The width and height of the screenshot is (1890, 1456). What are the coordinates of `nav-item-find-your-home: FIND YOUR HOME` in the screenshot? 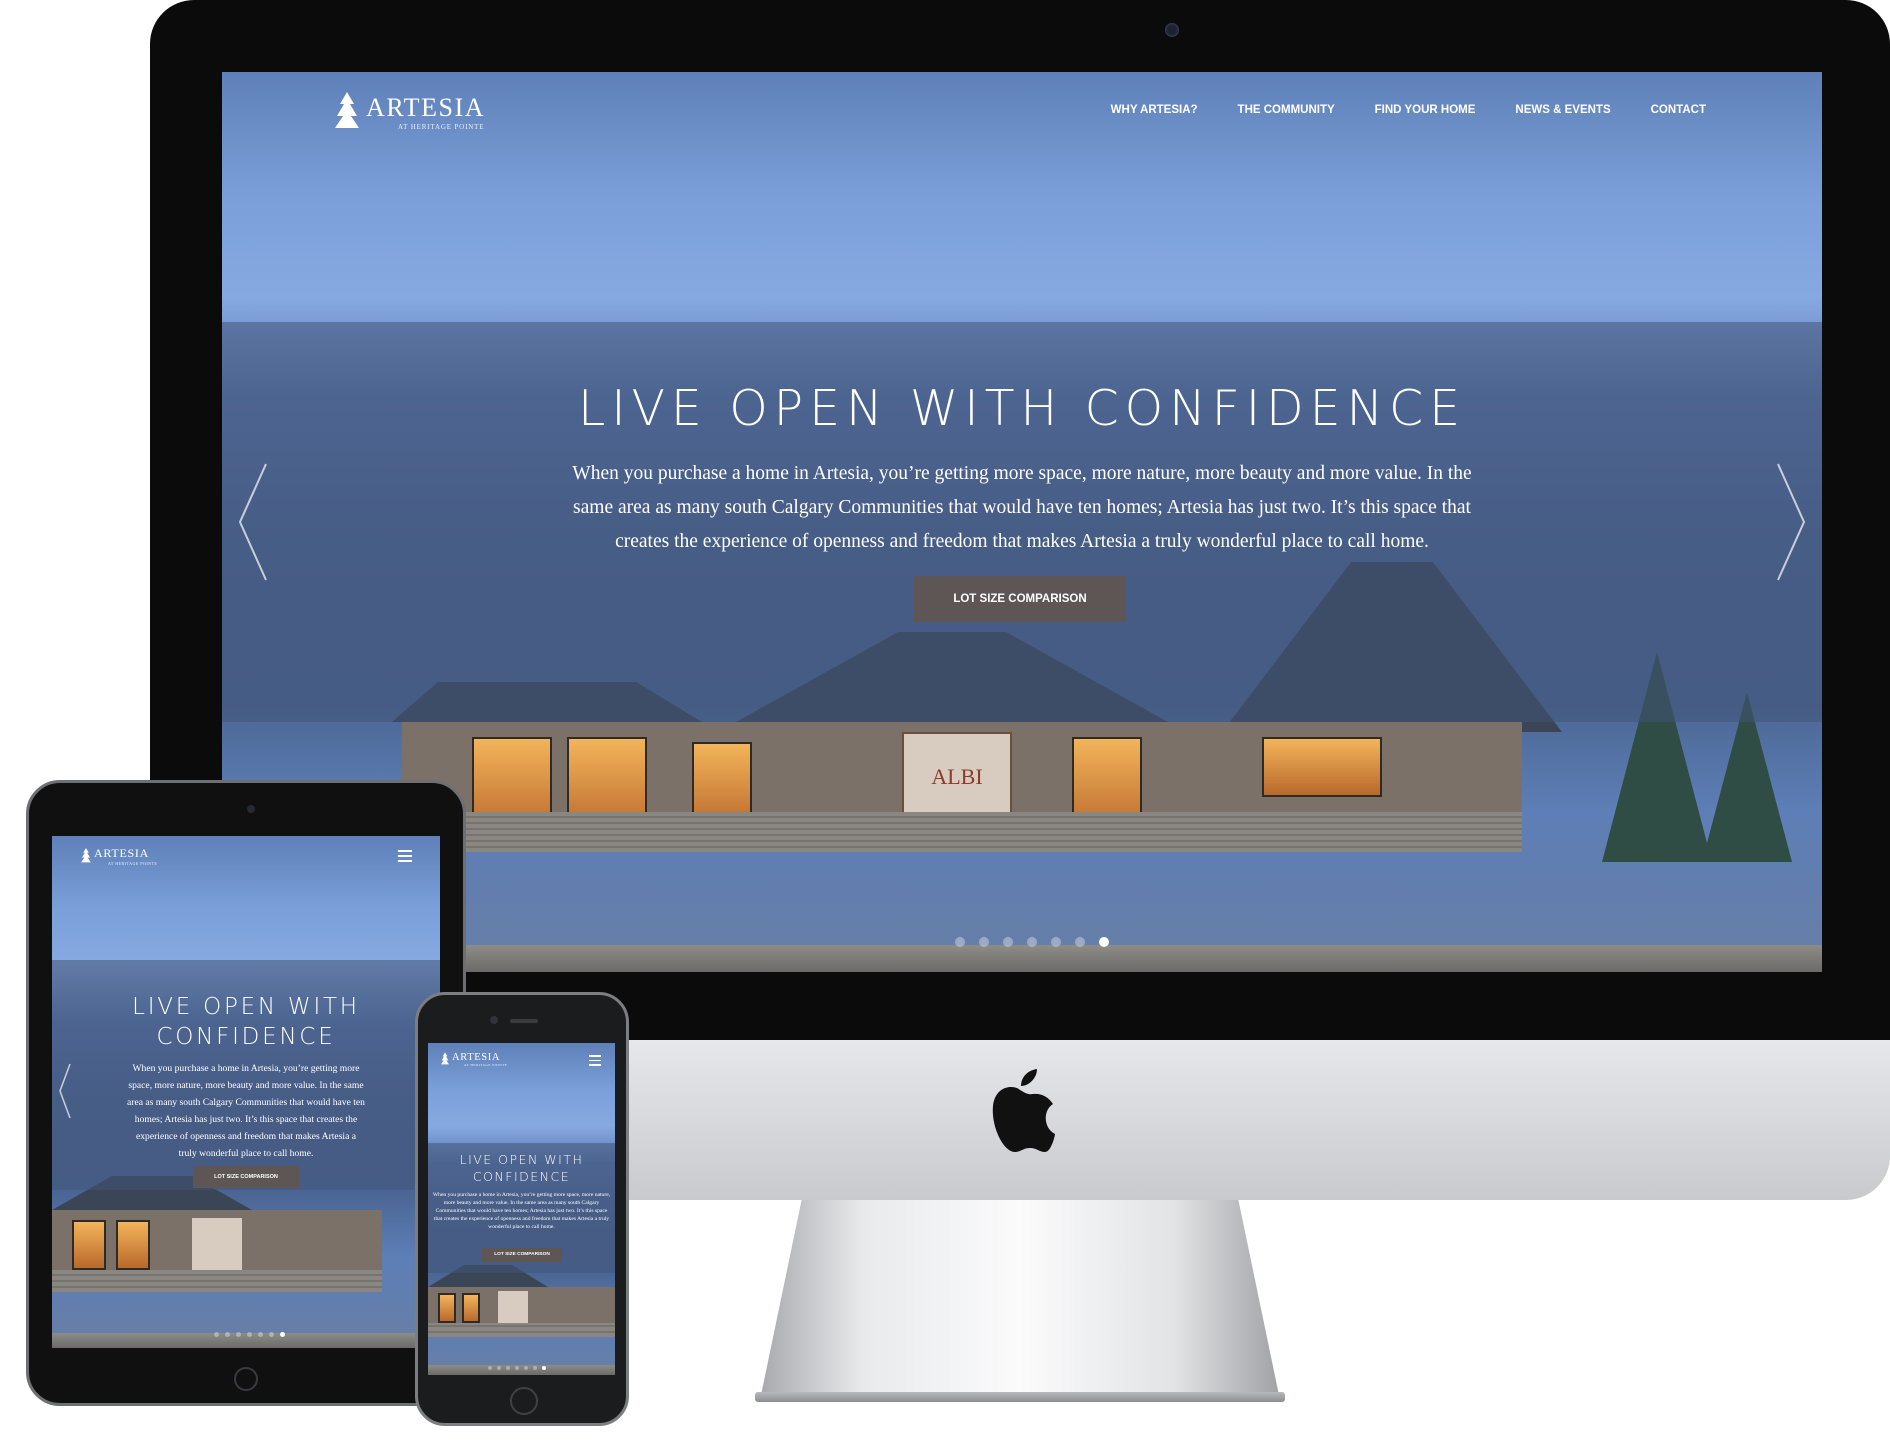 It's located at (1425, 110).